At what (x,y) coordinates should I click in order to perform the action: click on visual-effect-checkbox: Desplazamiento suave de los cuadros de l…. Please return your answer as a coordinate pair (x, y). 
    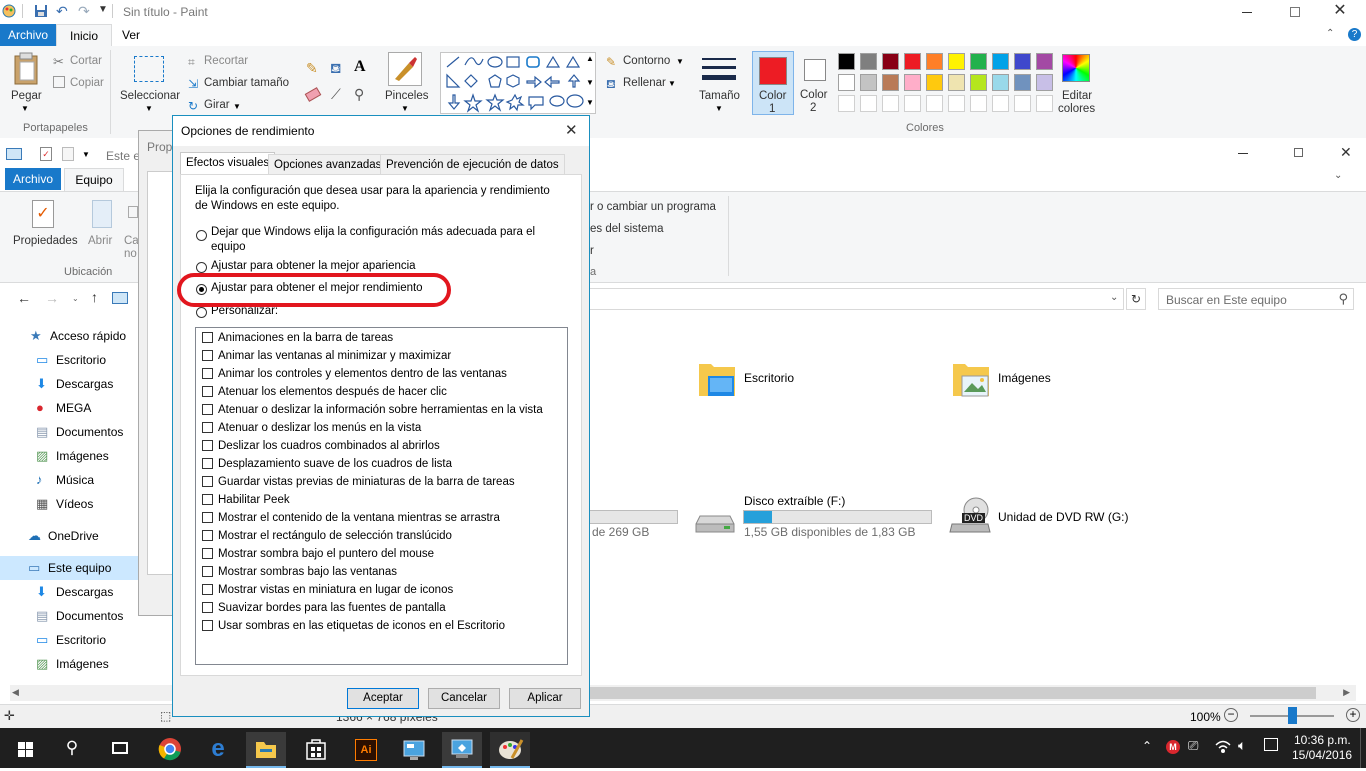
    Looking at the image, I should click on (327, 464).